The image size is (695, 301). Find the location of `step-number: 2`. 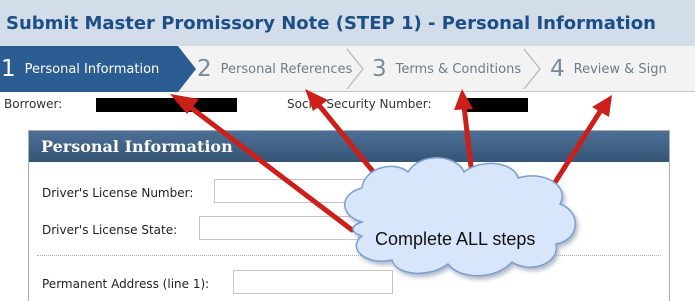

step-number: 2 is located at coordinates (204, 69).